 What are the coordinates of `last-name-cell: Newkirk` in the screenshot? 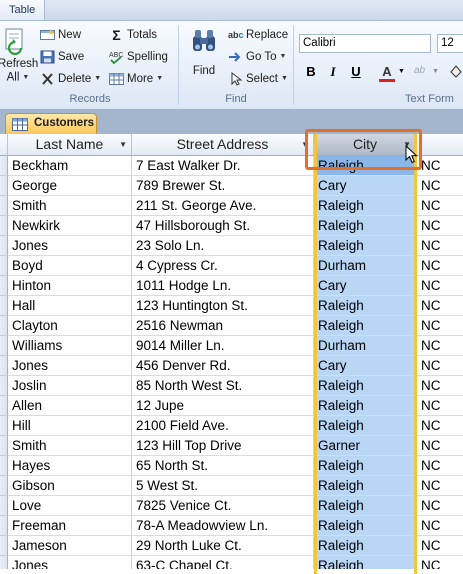 It's located at (70, 226).